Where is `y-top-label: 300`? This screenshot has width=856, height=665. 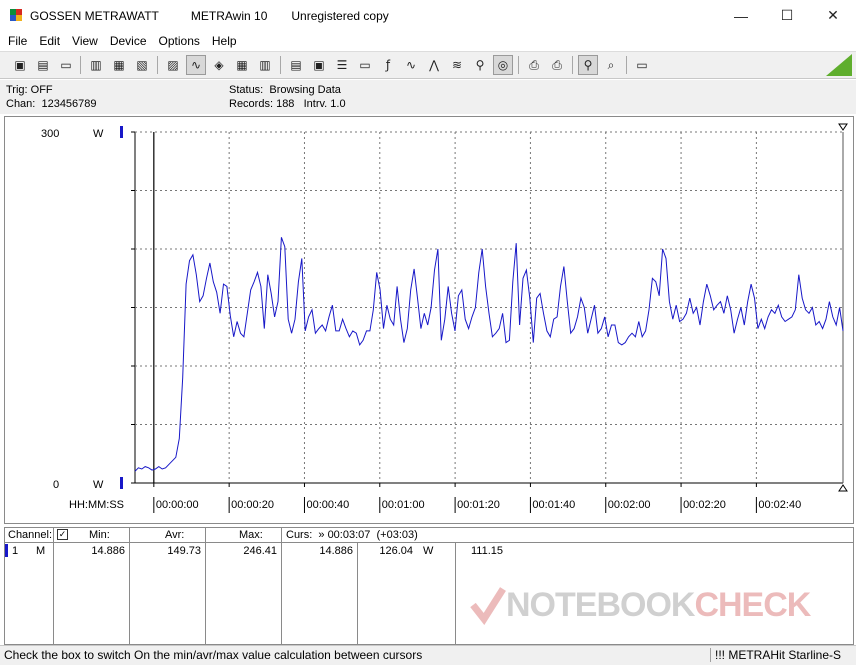
y-top-label: 300 is located at coordinates (50, 134).